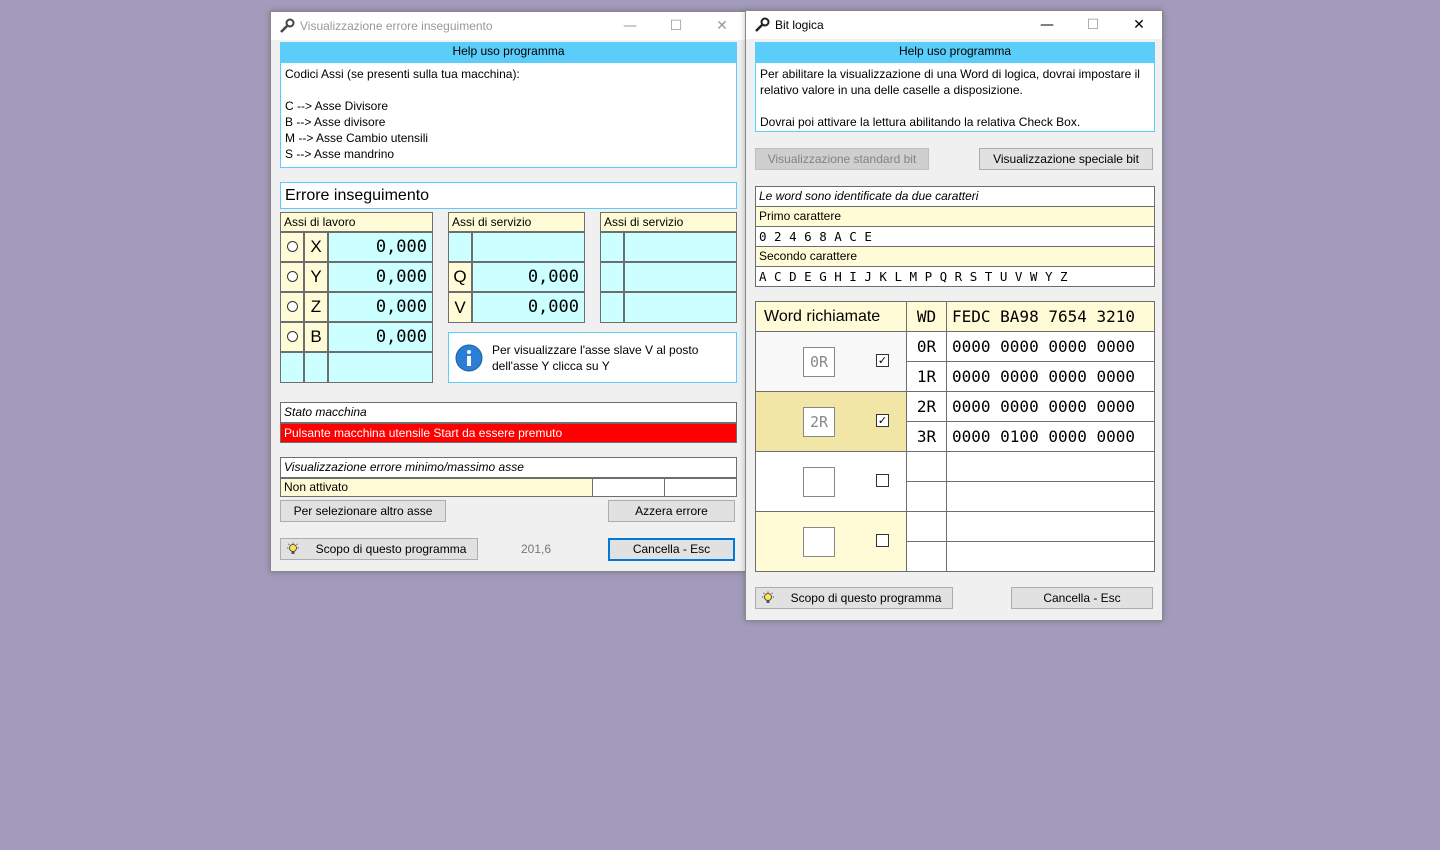  Describe the element at coordinates (700, 487) in the screenshot. I see `minmax-cell` at that location.